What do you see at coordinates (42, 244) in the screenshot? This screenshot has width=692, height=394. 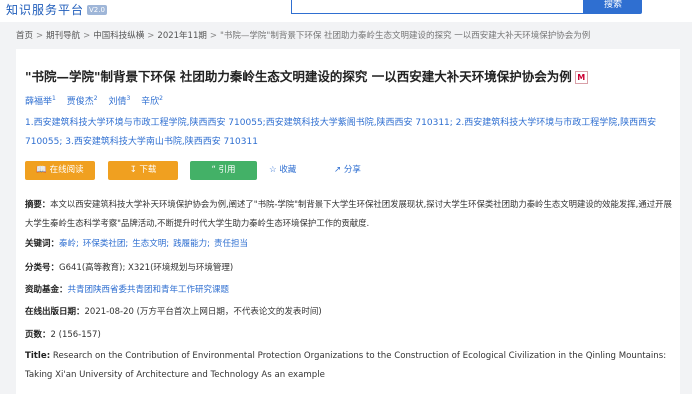 I see `keywords-label: 关键词：` at bounding box center [42, 244].